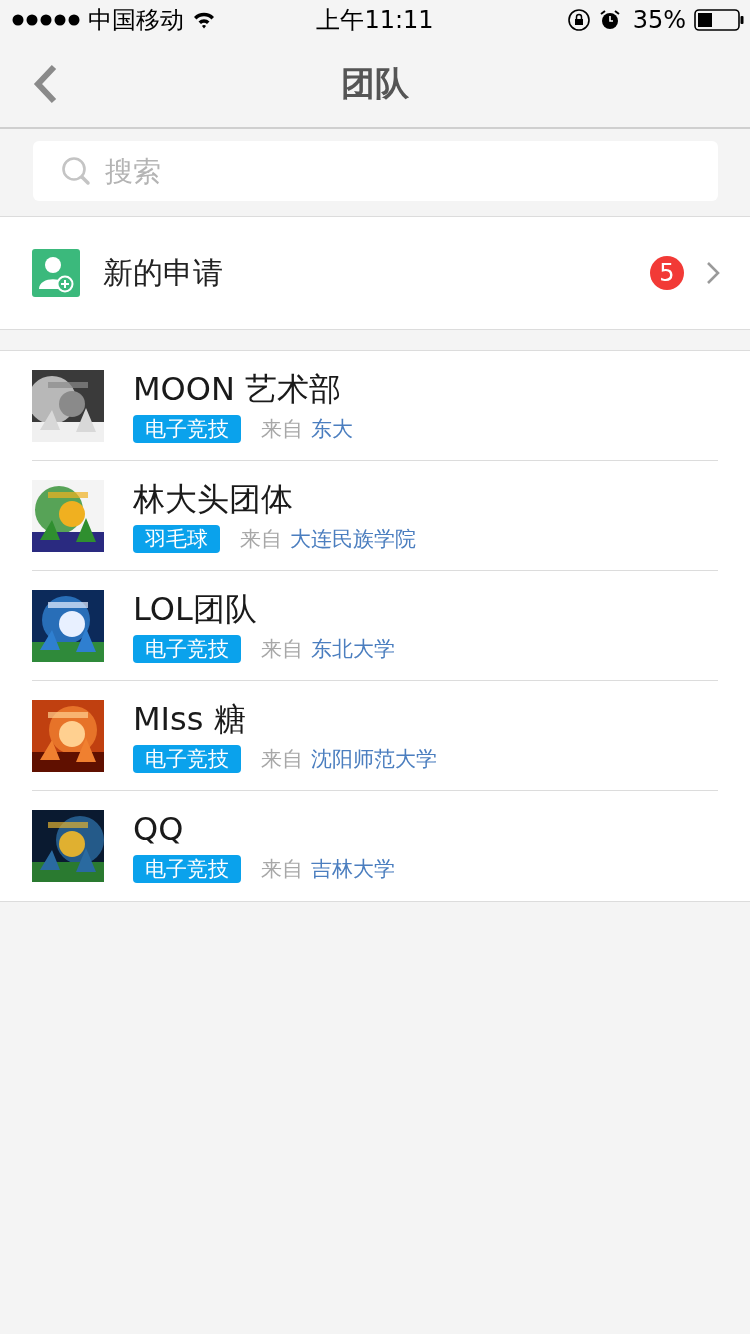 Image resolution: width=750 pixels, height=1334 pixels. What do you see at coordinates (659, 20) in the screenshot?
I see `battery-percent: 35%` at bounding box center [659, 20].